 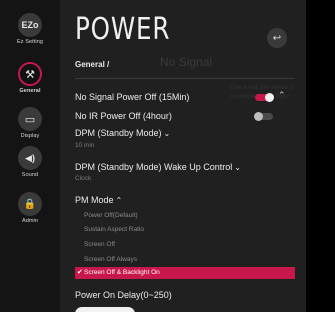 I want to click on pm-mode-dropdown: PM Mode ⌃, so click(x=98, y=200).